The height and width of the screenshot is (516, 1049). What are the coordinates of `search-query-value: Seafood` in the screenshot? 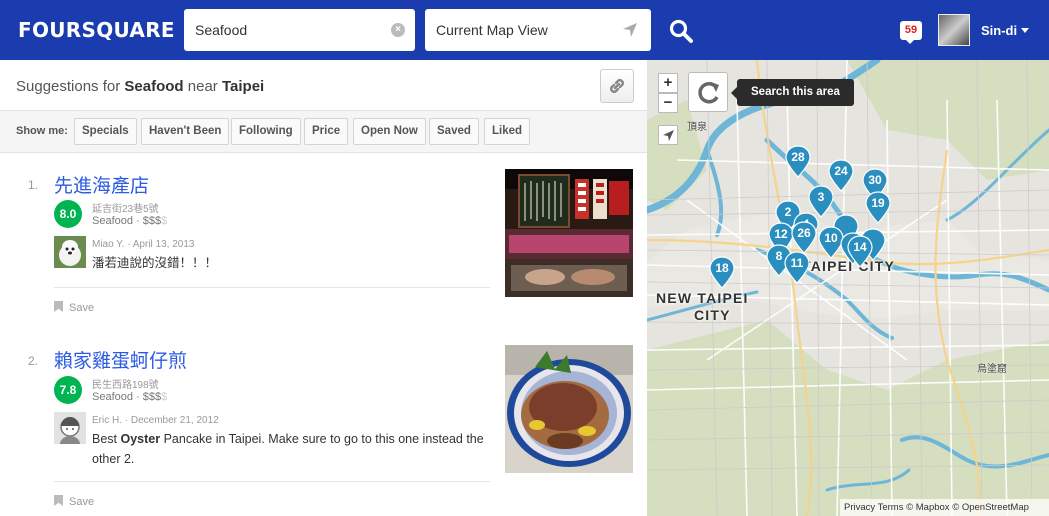 It's located at (221, 30).